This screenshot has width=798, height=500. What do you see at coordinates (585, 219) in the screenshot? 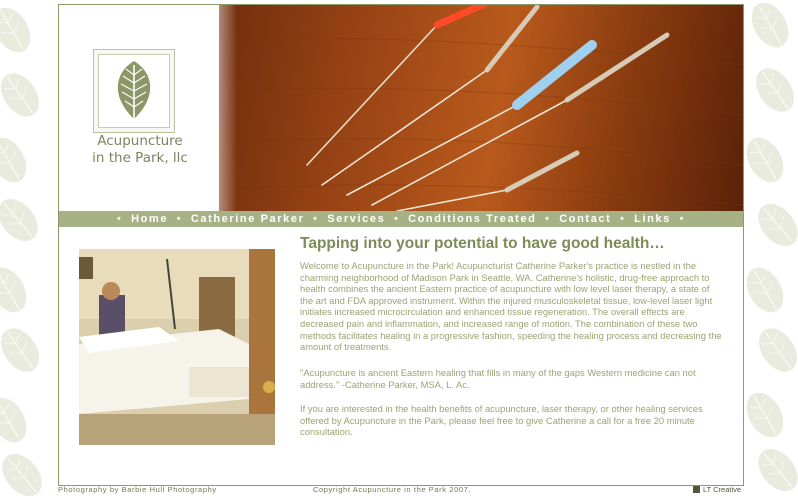
I see `nav-item-contact: Contact` at bounding box center [585, 219].